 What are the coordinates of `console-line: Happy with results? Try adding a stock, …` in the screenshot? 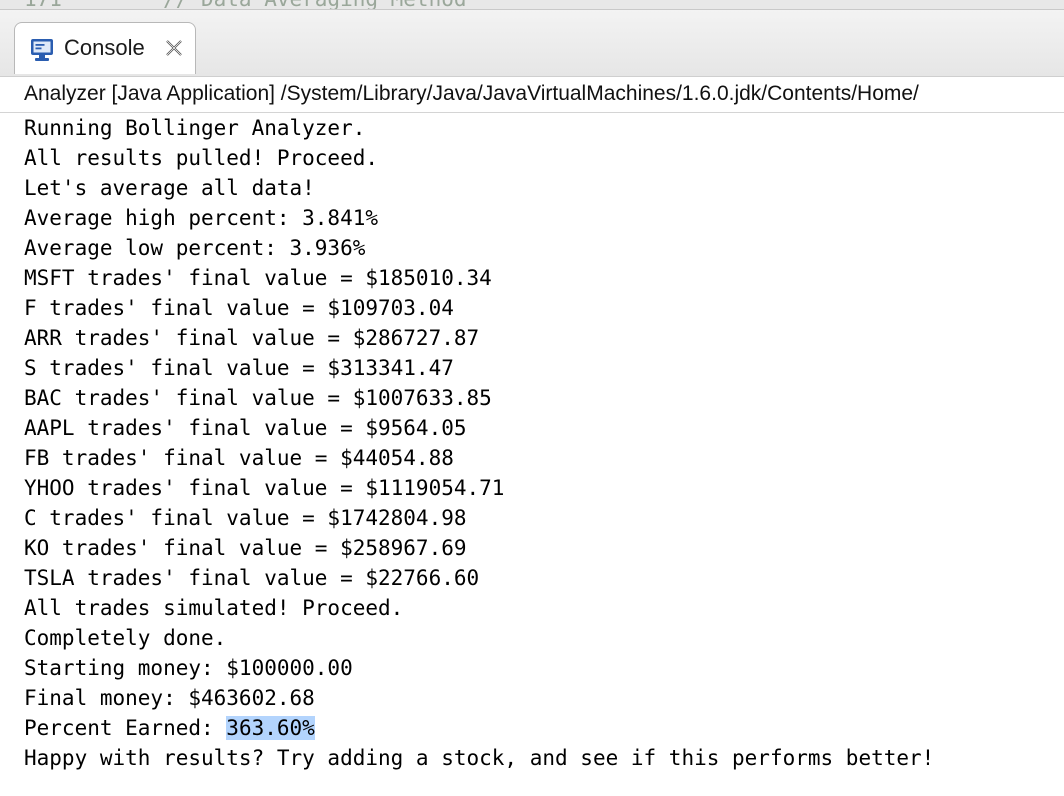 It's located at (479, 758).